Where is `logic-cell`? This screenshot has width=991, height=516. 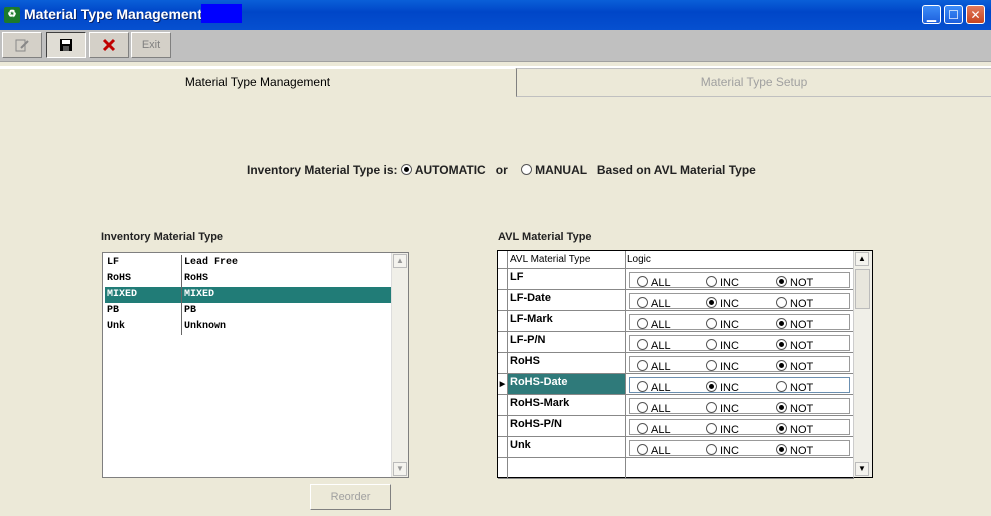 logic-cell is located at coordinates (740, 468).